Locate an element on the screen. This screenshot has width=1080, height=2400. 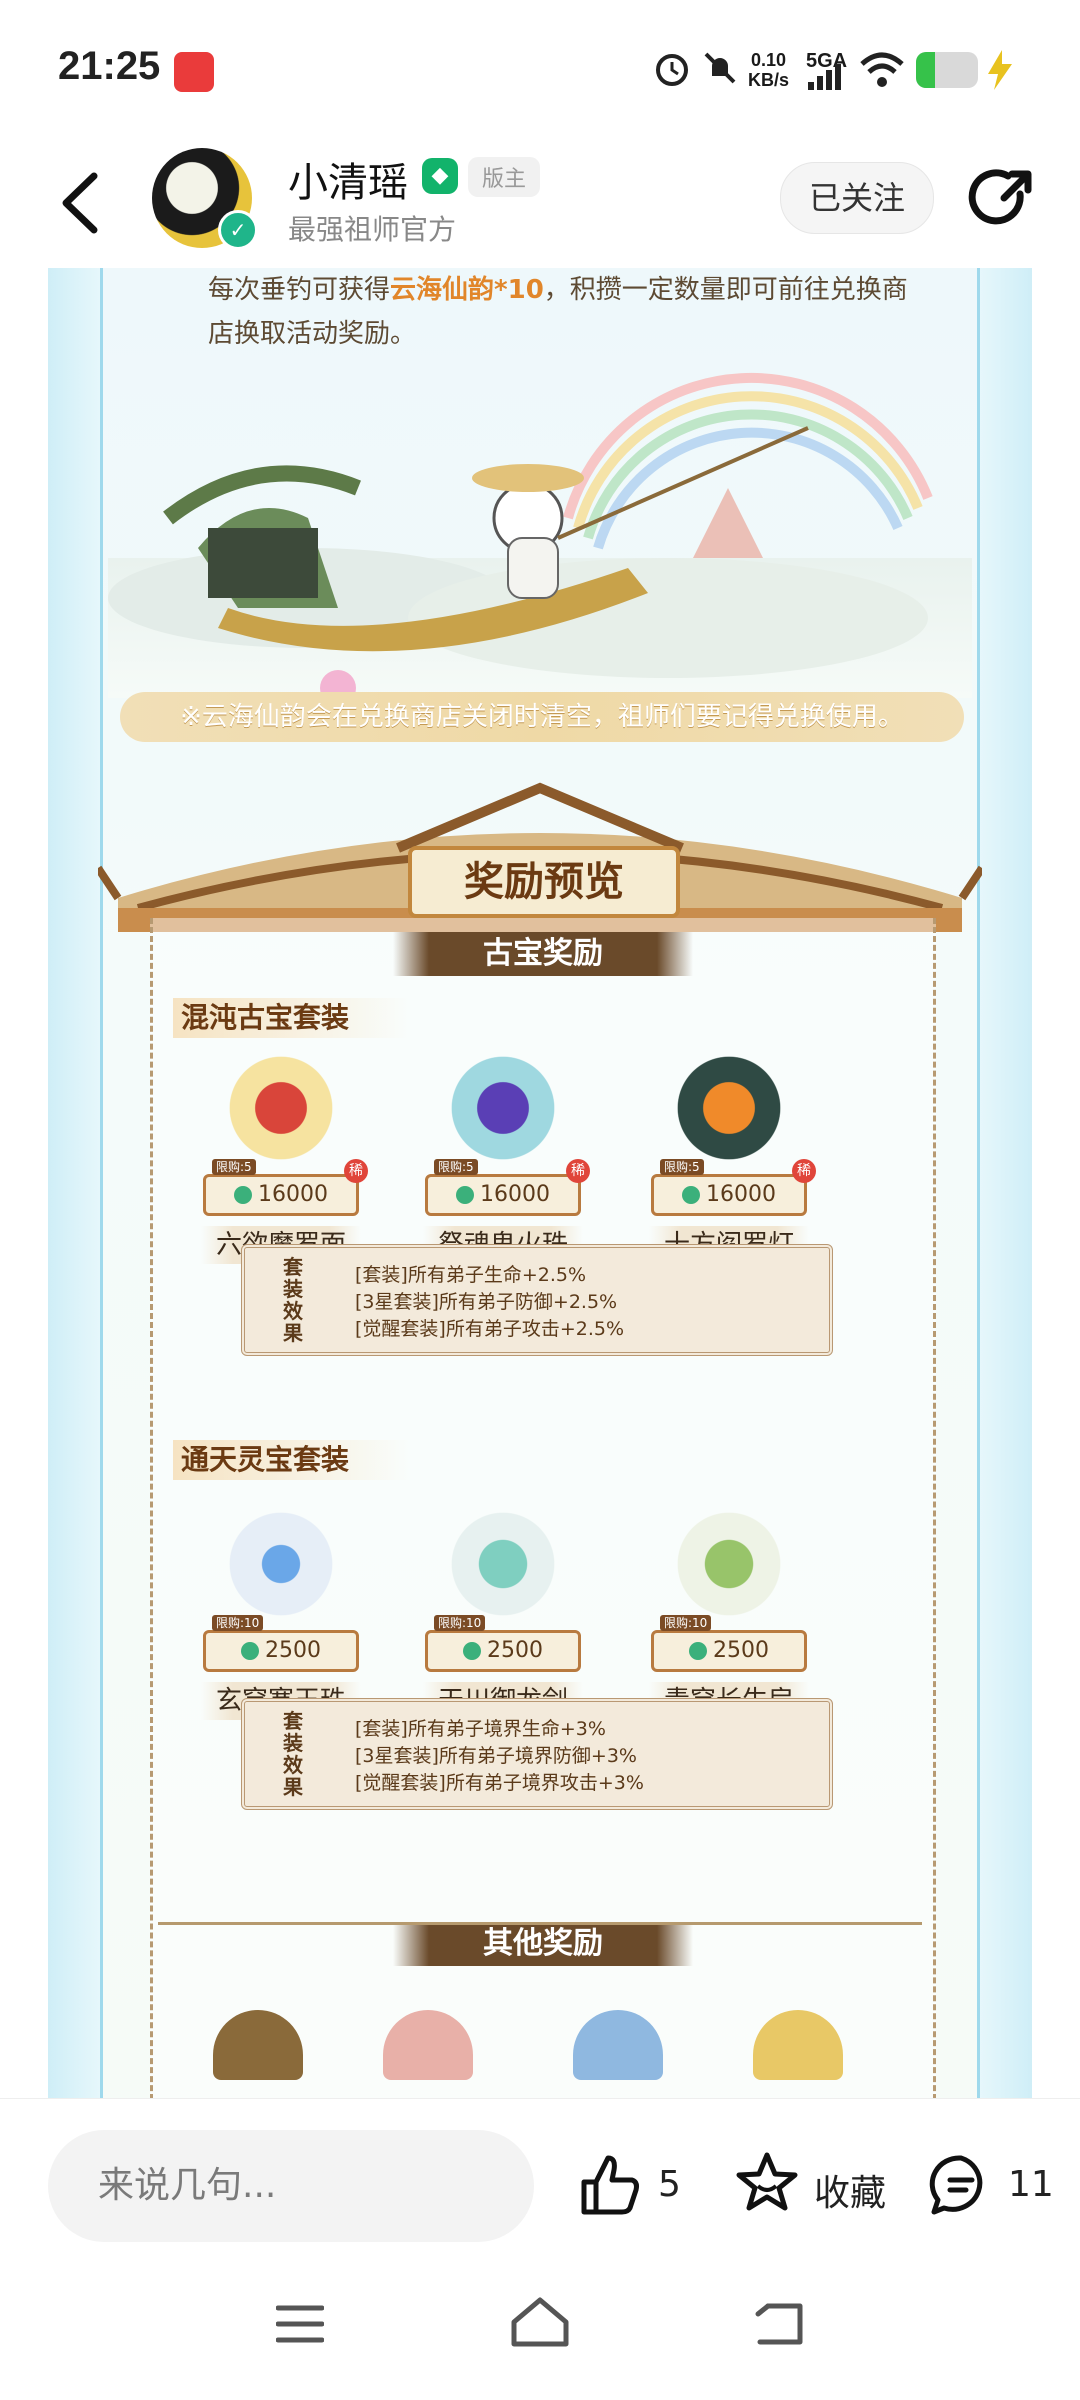
back-nav-icon is located at coordinates (779, 2323).